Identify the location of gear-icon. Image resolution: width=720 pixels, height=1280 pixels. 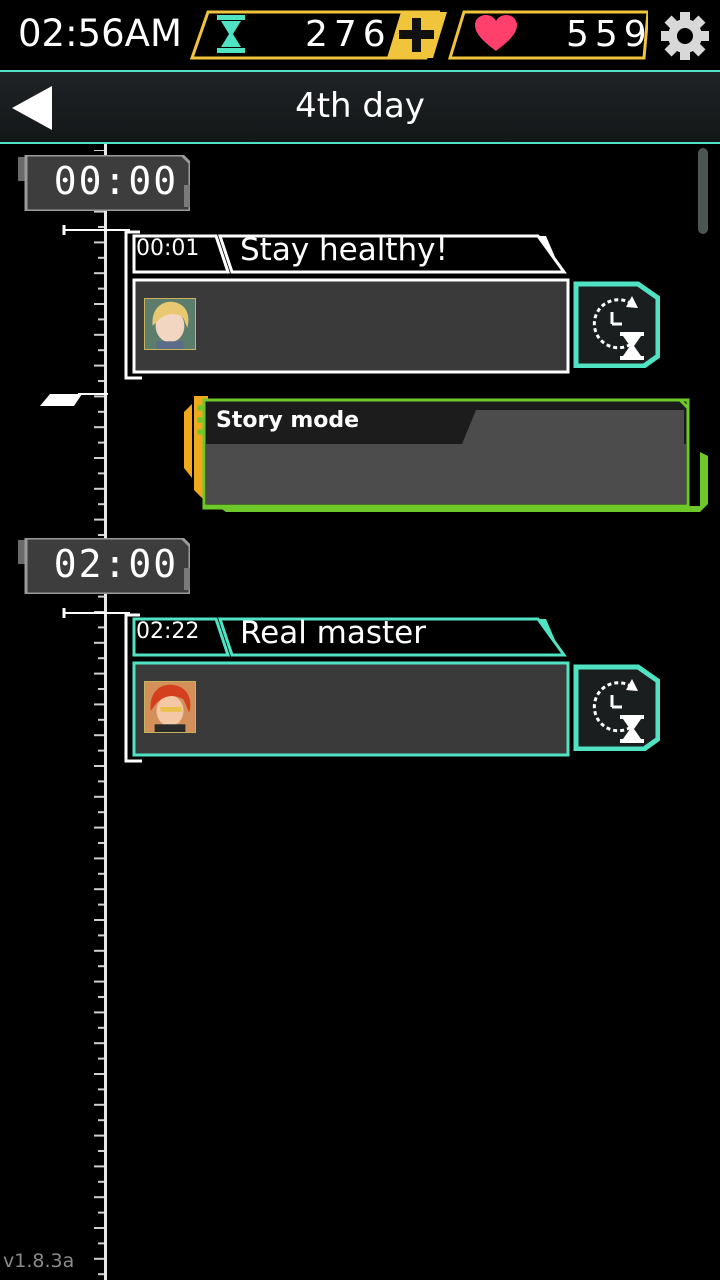
(685, 36).